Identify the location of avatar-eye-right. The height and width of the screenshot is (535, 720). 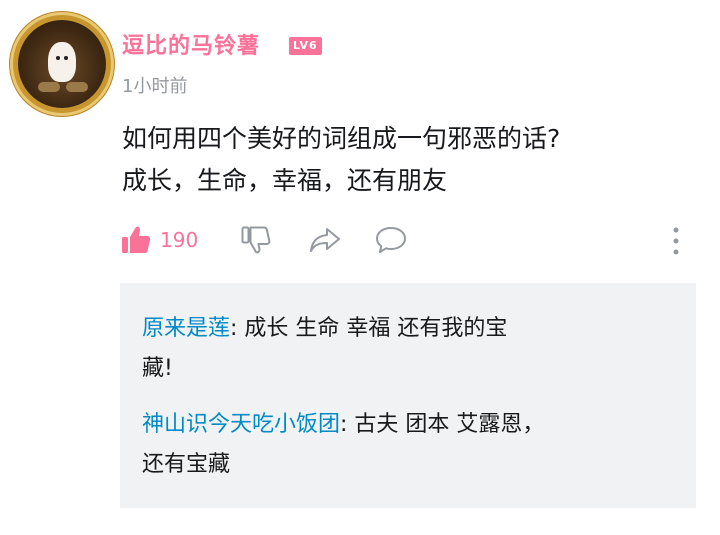
(66, 58).